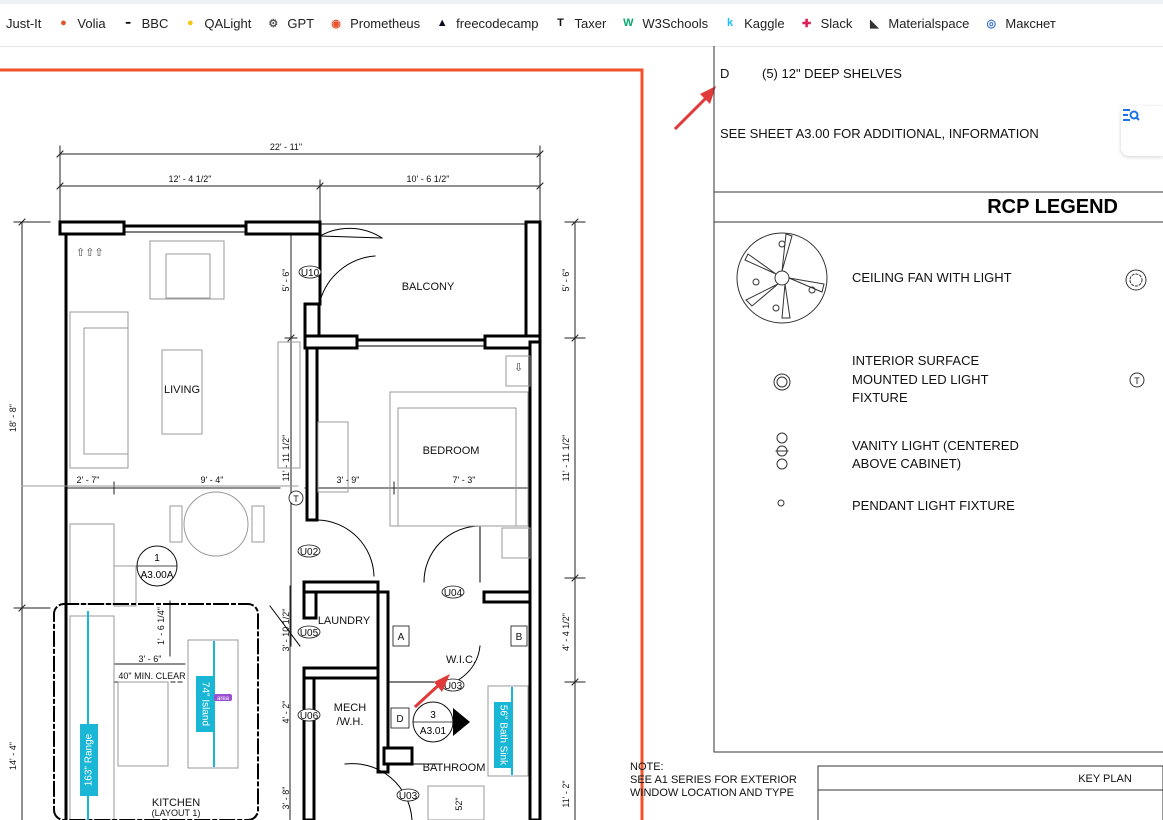 The height and width of the screenshot is (820, 1163). Describe the element at coordinates (152, 676) in the screenshot. I see `clear-note: 40" MIN. CLEAR` at that location.